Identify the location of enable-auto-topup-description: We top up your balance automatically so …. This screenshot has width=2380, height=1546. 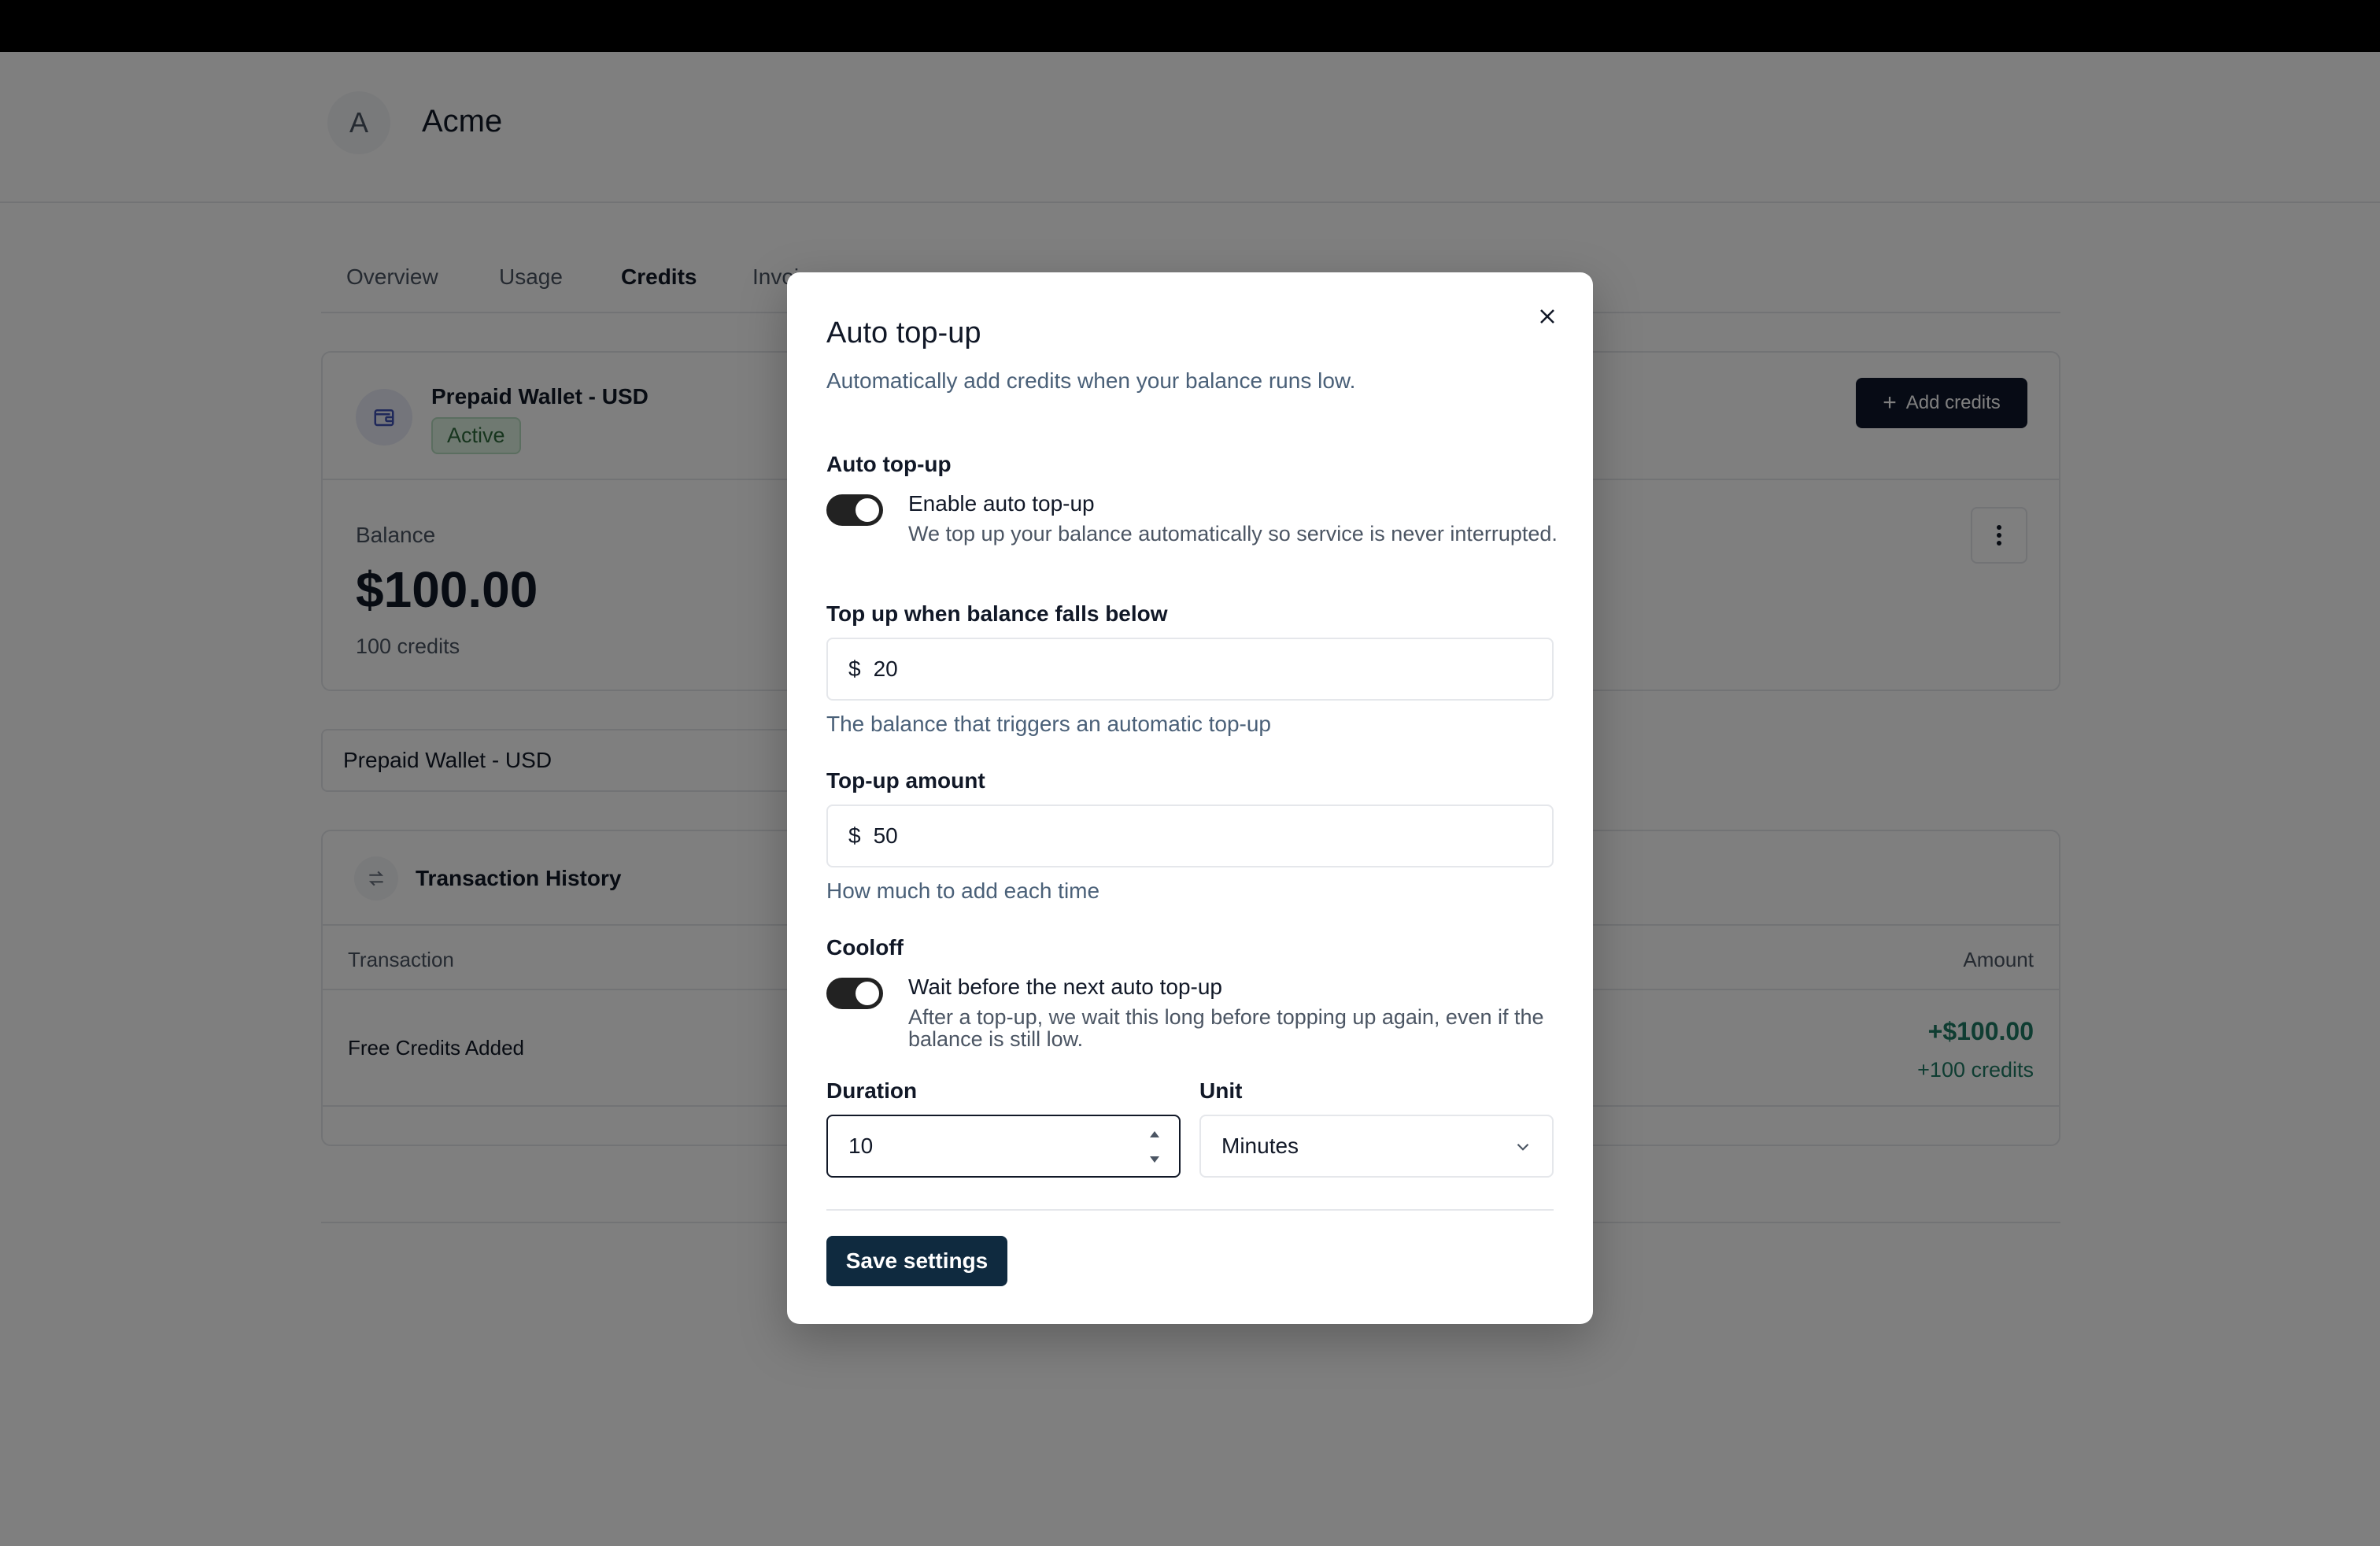
(1233, 534).